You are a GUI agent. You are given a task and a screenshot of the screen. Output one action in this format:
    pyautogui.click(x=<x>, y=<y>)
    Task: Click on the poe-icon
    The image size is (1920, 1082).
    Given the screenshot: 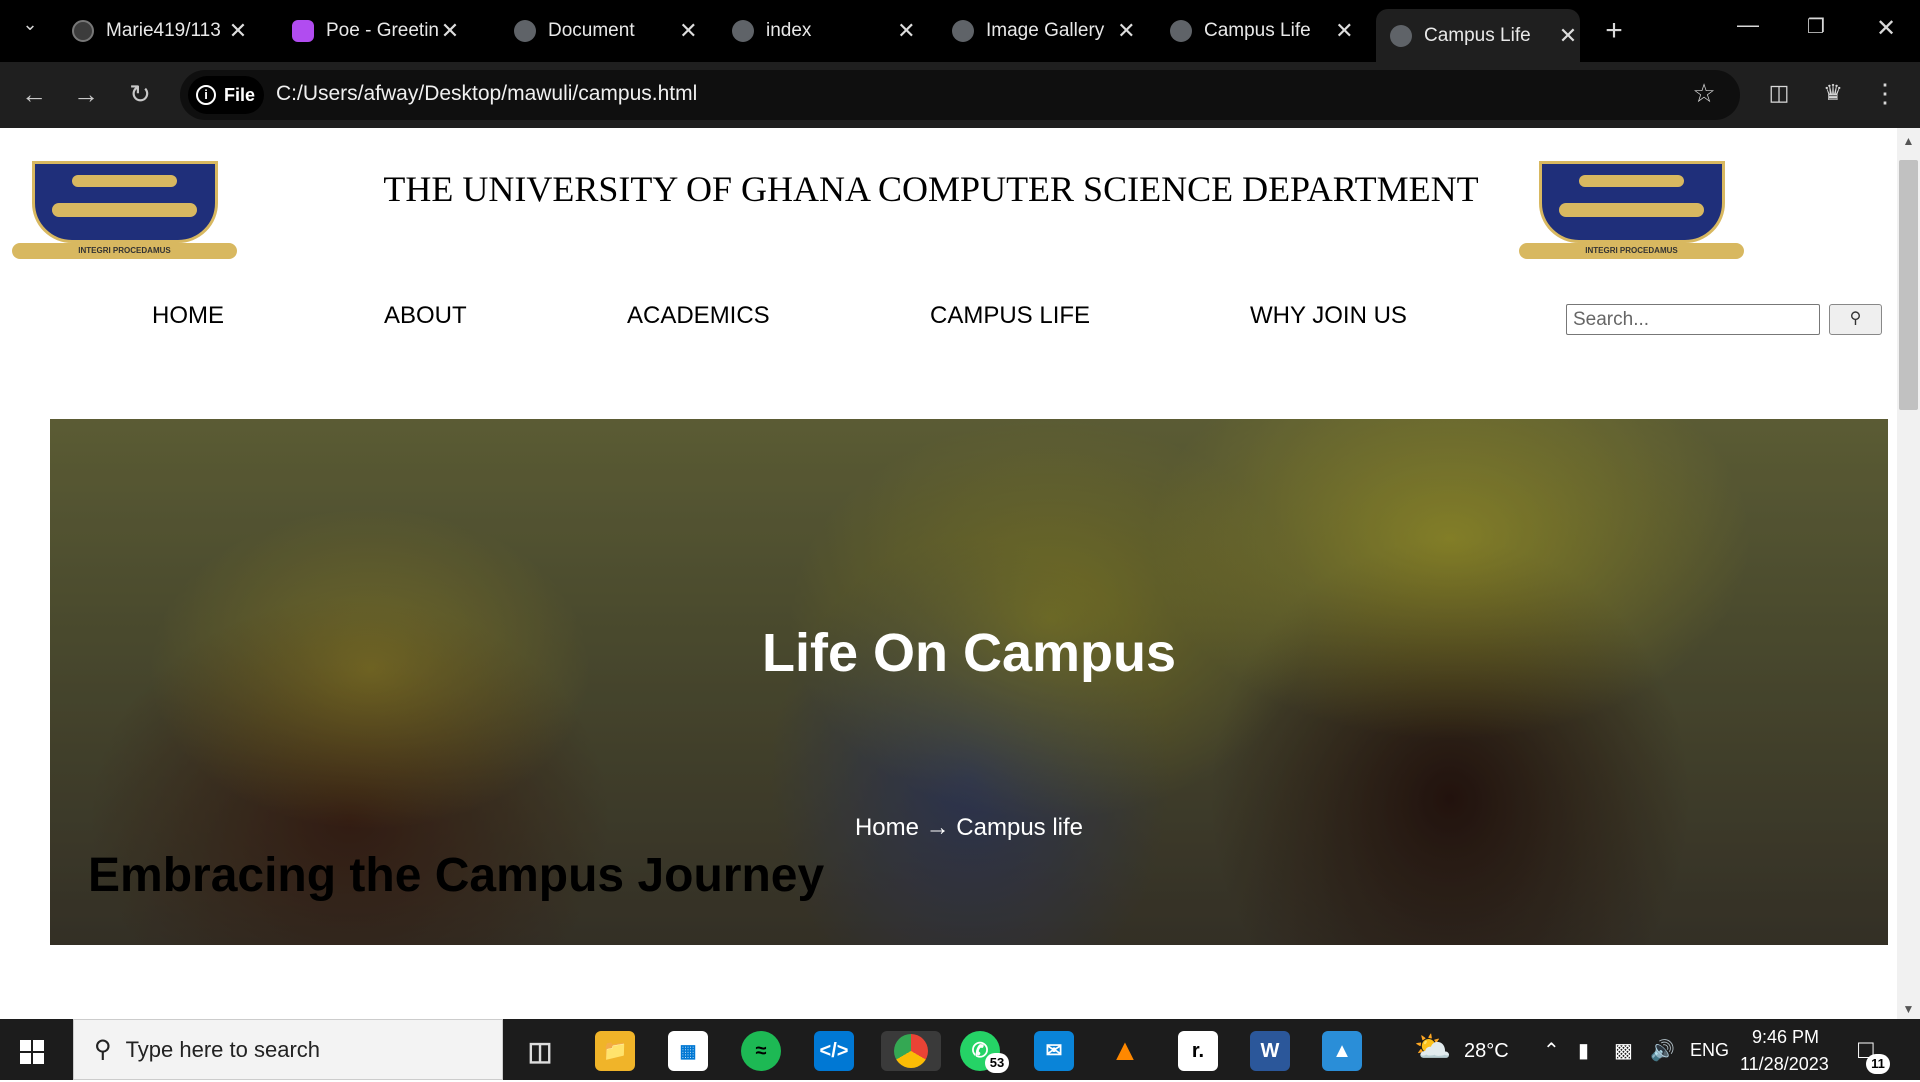 What is the action you would take?
    pyautogui.click(x=303, y=31)
    